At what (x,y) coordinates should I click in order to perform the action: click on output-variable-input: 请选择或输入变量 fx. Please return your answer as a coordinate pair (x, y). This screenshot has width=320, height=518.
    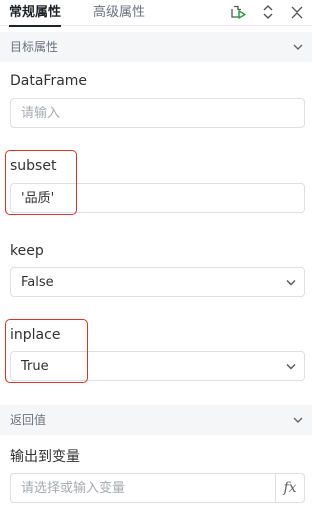
    Looking at the image, I should click on (157, 488).